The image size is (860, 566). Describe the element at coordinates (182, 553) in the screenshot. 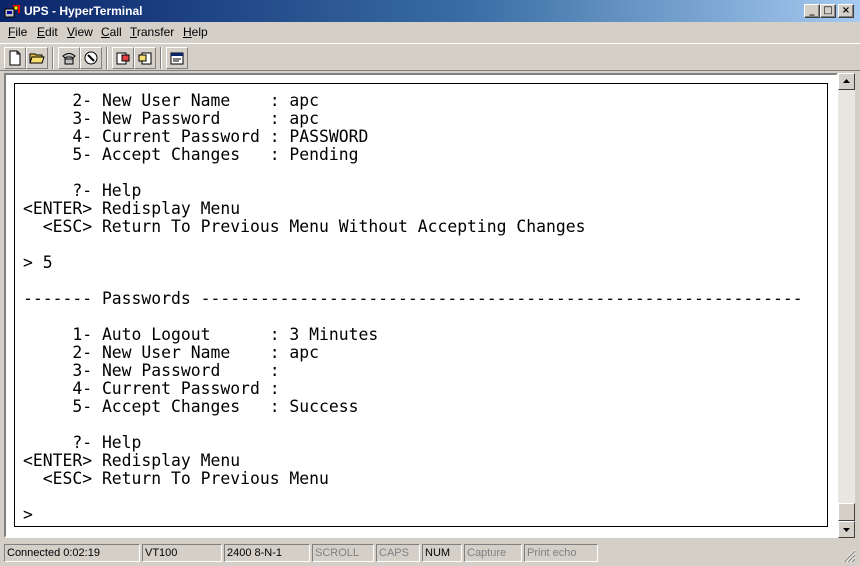

I see `status-emulation: VT100` at that location.